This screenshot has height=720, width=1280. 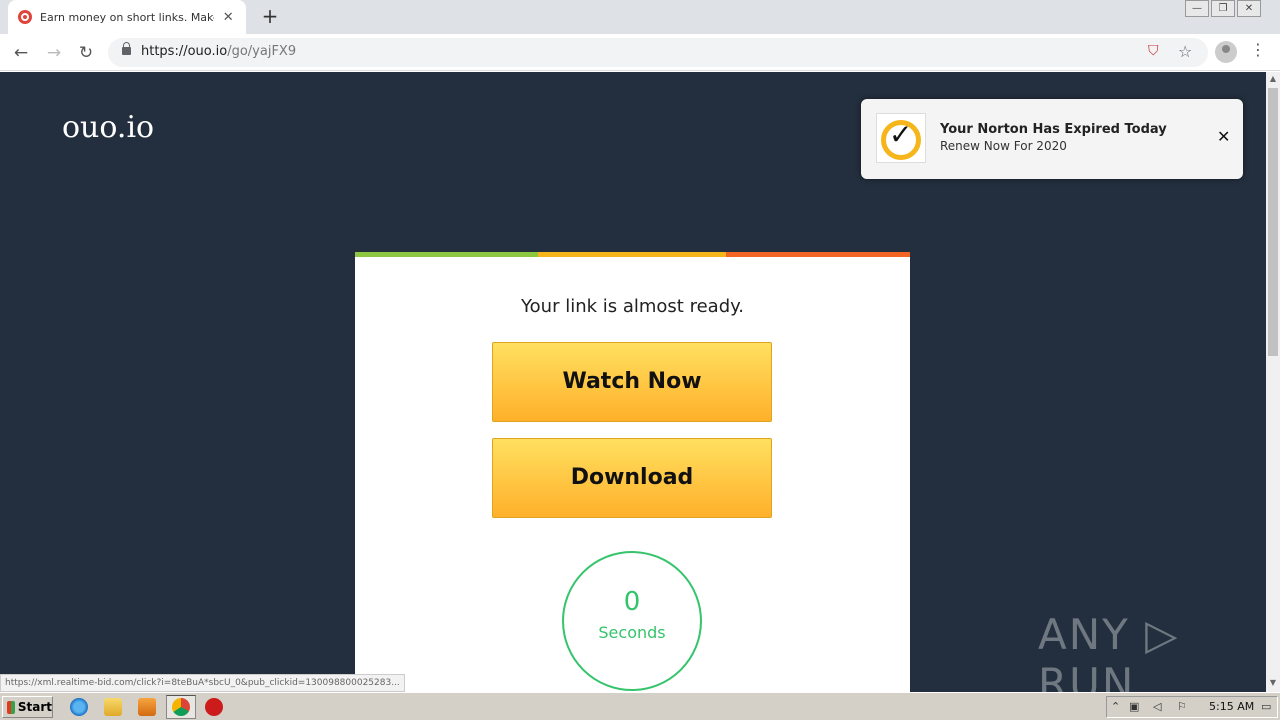 I want to click on watch-now-button: Watch Now, so click(x=632, y=382).